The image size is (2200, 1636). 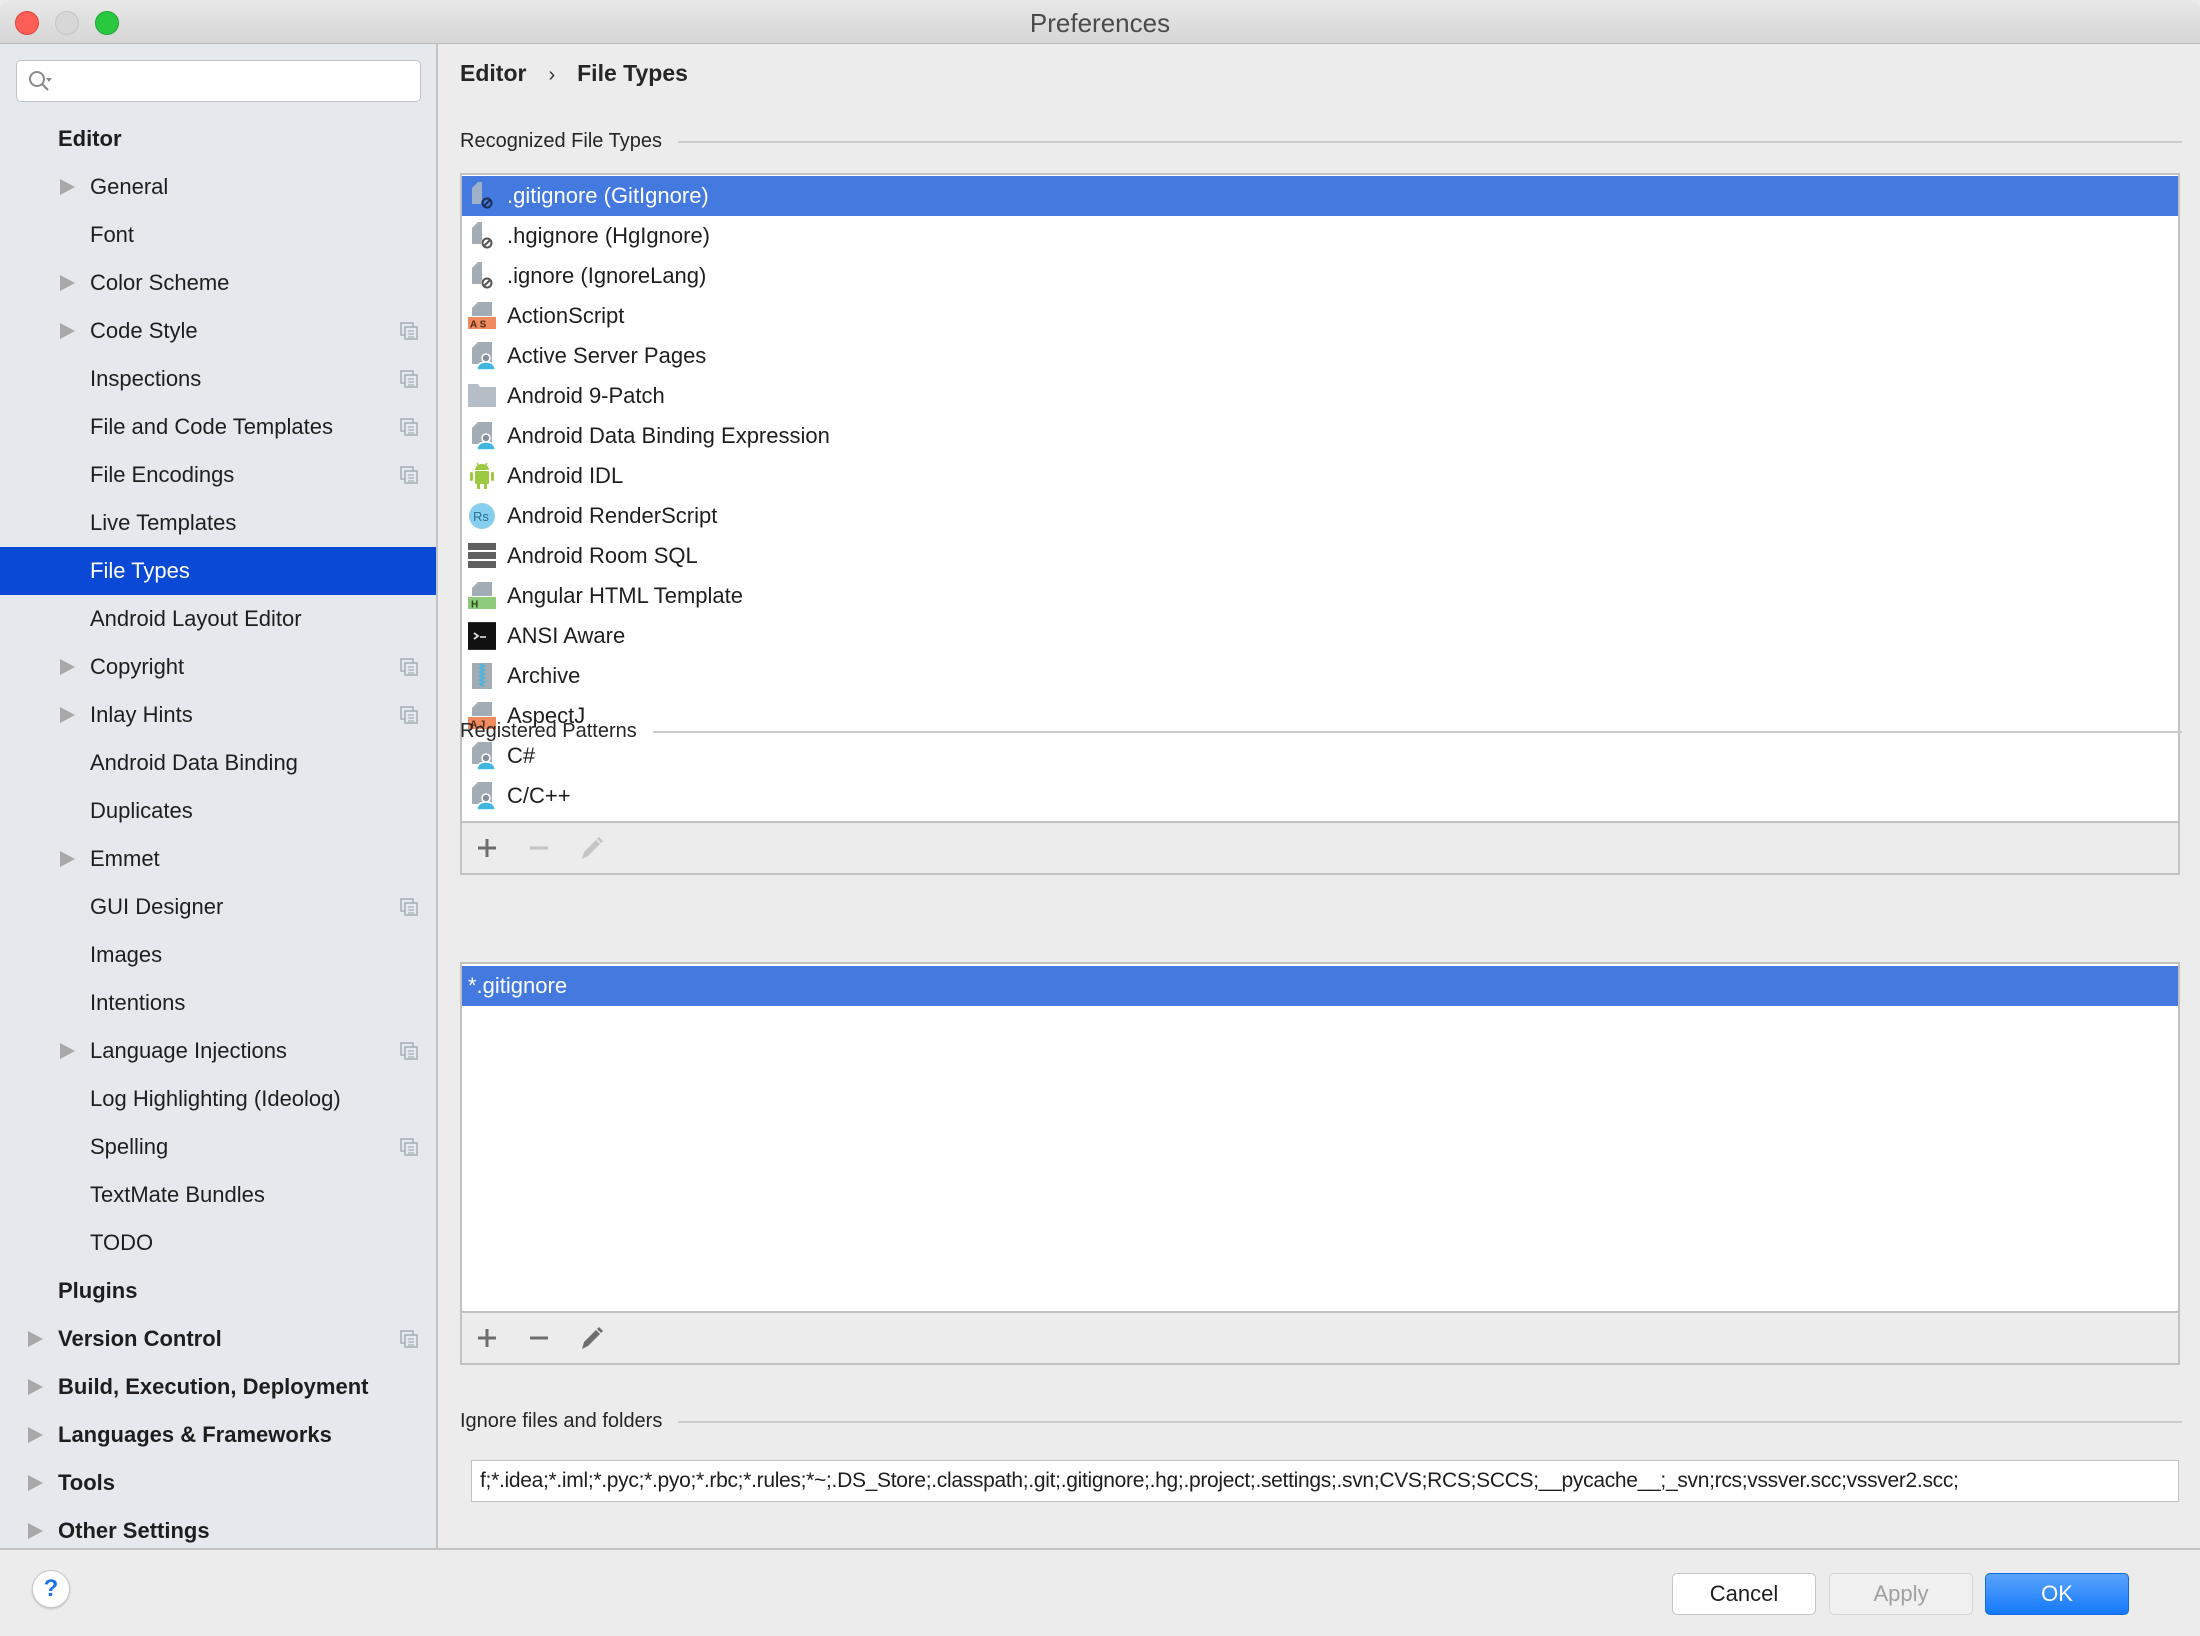 I want to click on window-title: Preferences, so click(x=1100, y=23).